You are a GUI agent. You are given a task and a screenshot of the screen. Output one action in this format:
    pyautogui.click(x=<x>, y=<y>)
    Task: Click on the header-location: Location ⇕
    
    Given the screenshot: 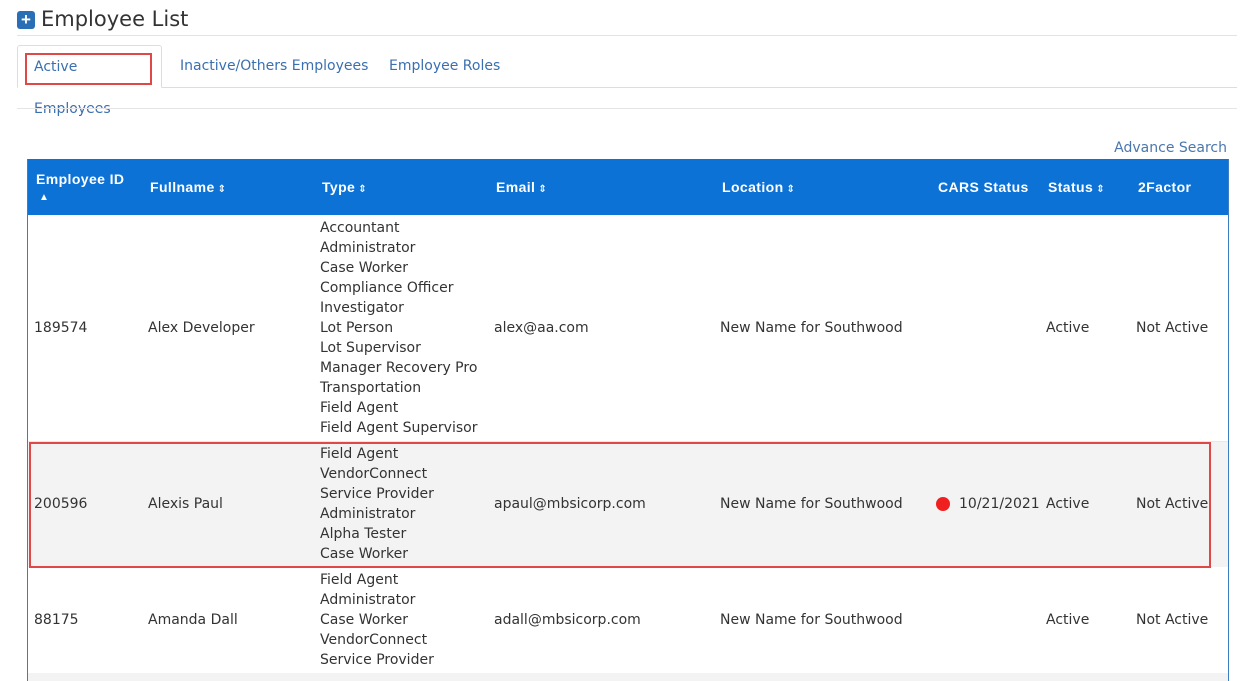 What is the action you would take?
    pyautogui.click(x=822, y=187)
    